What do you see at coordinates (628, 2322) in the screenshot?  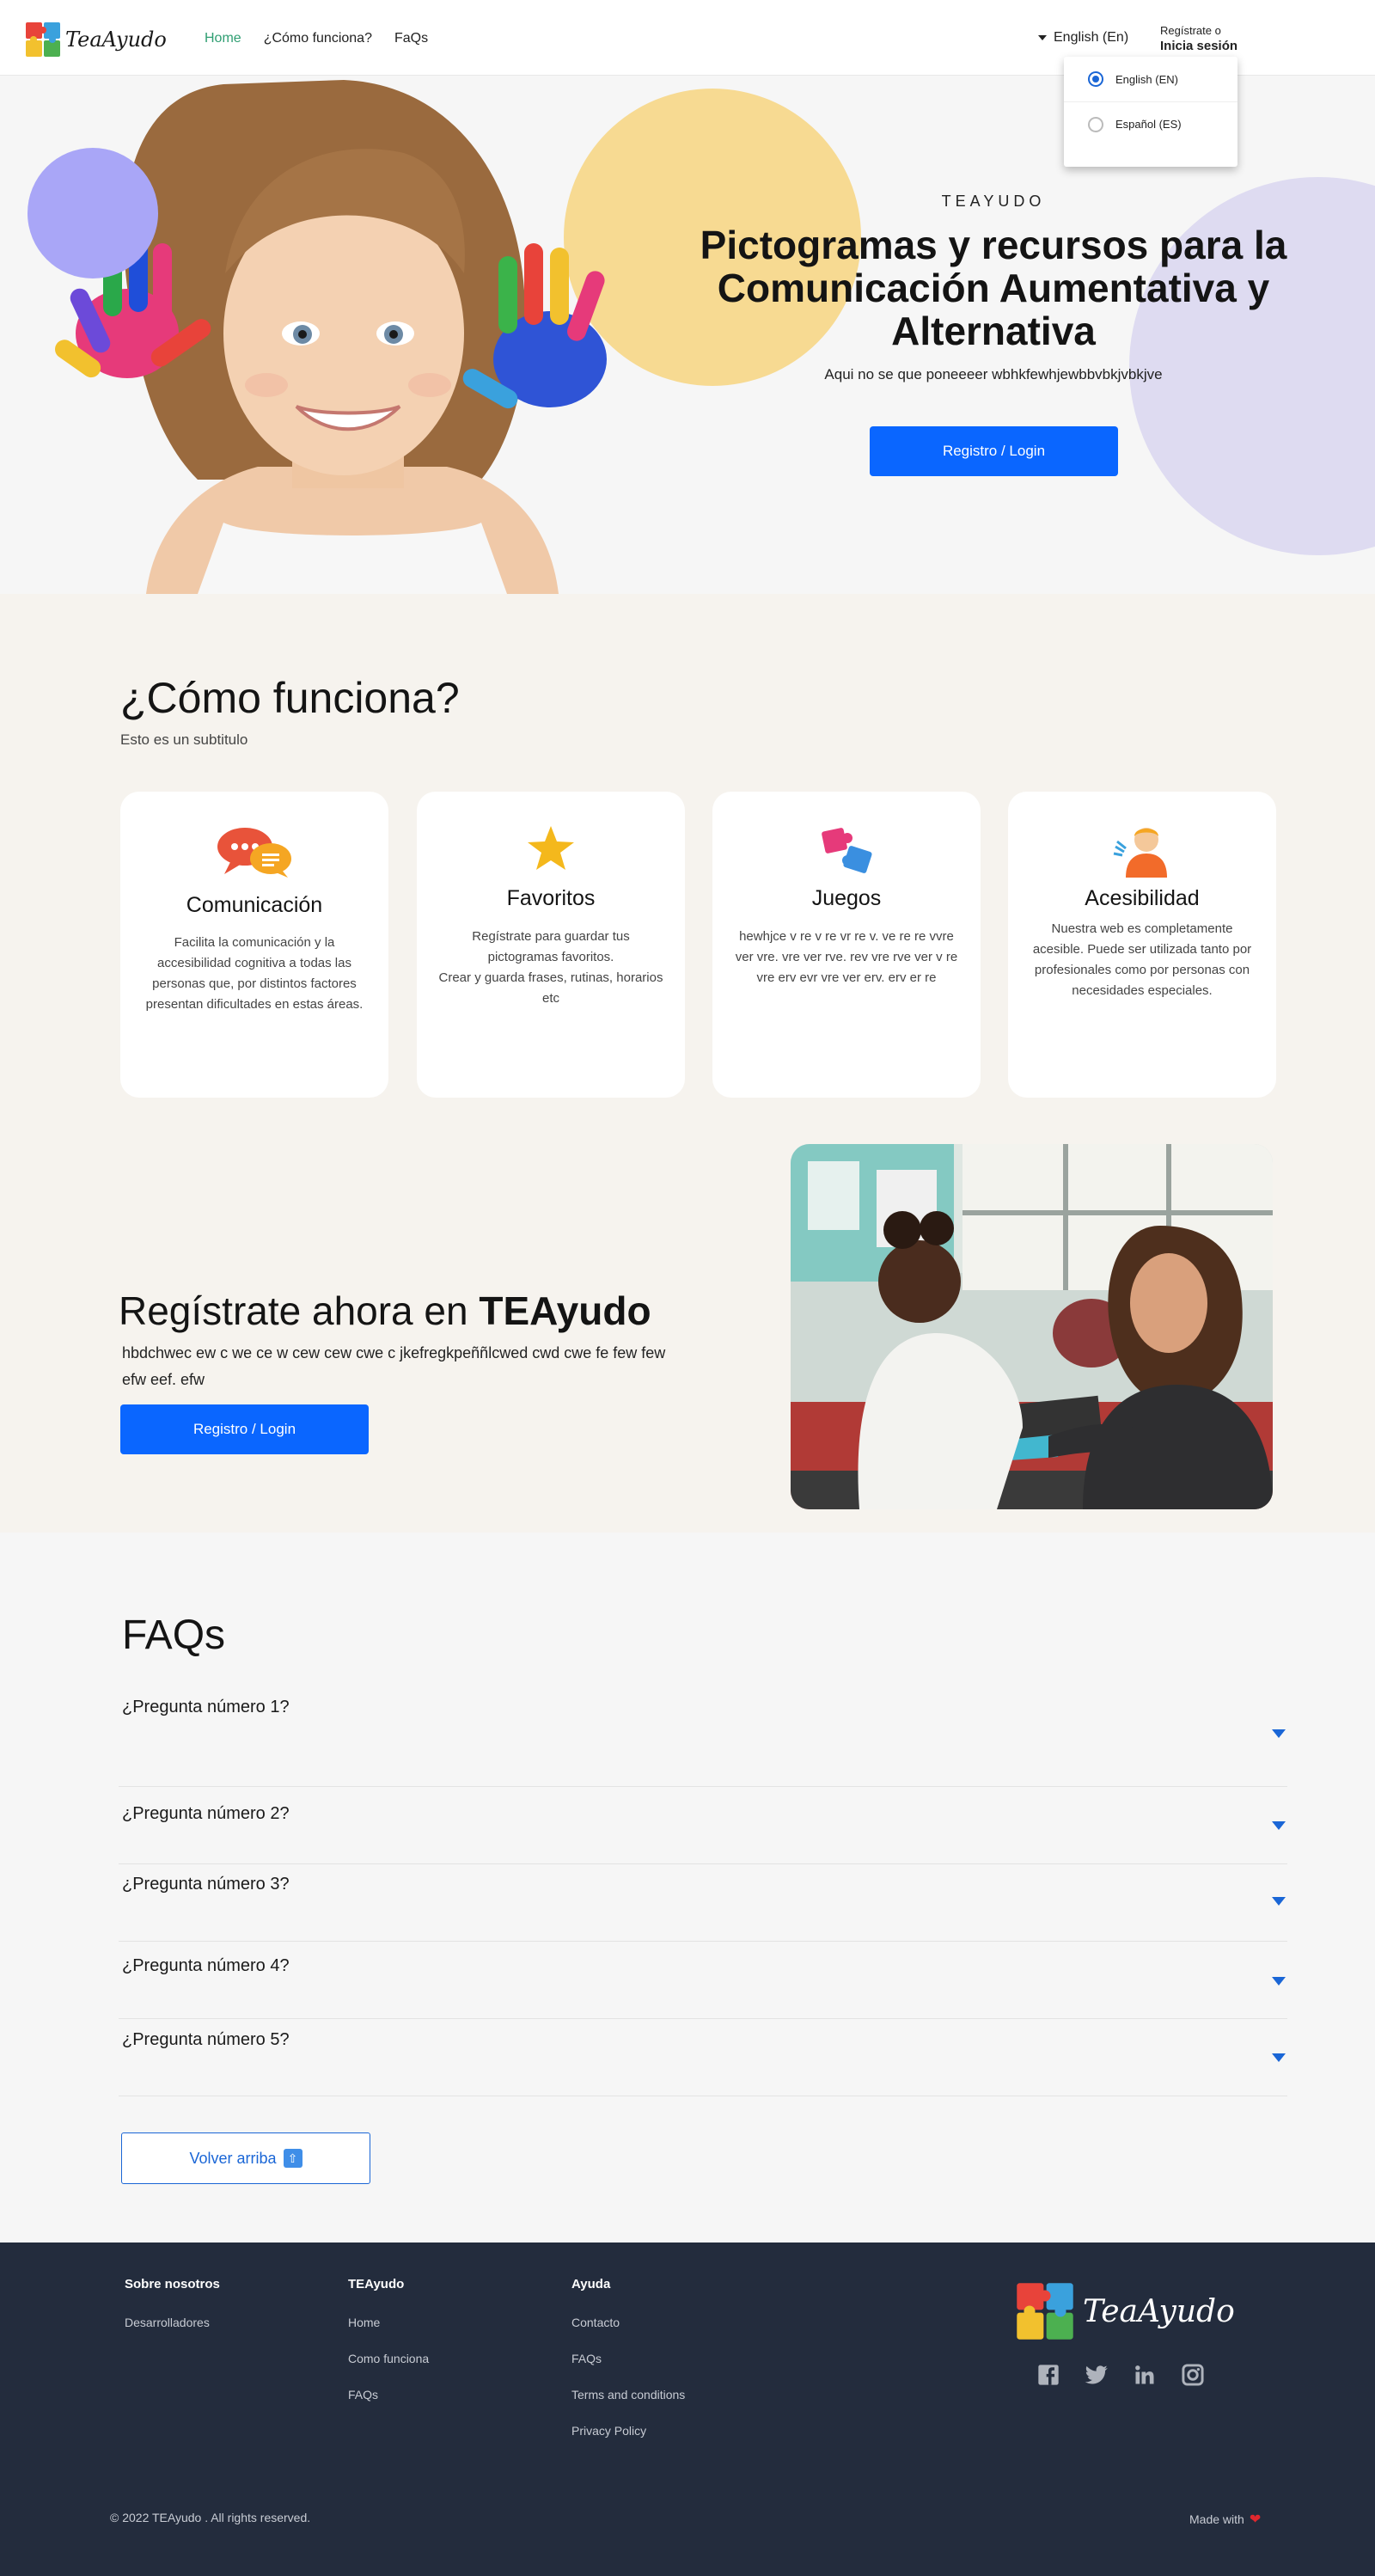 I see `footer-link-contacto: Contacto` at bounding box center [628, 2322].